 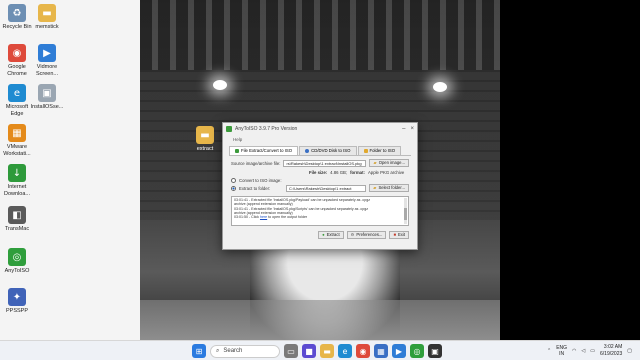 What do you see at coordinates (395, 234) in the screenshot?
I see `exit-icon: ■` at bounding box center [395, 234].